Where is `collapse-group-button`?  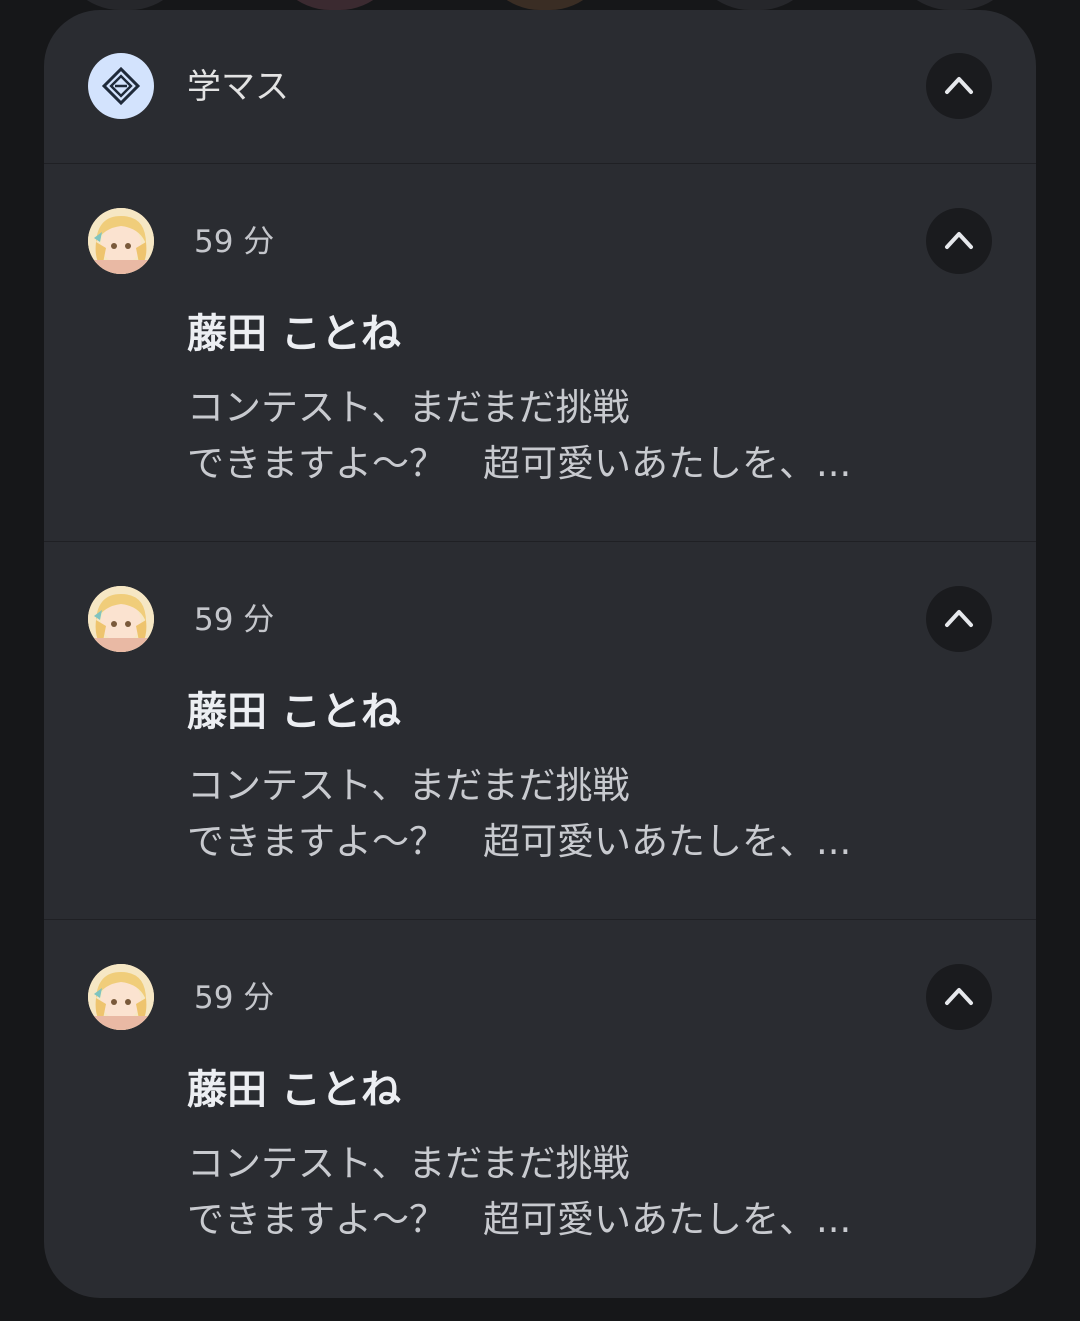
collapse-group-button is located at coordinates (959, 86).